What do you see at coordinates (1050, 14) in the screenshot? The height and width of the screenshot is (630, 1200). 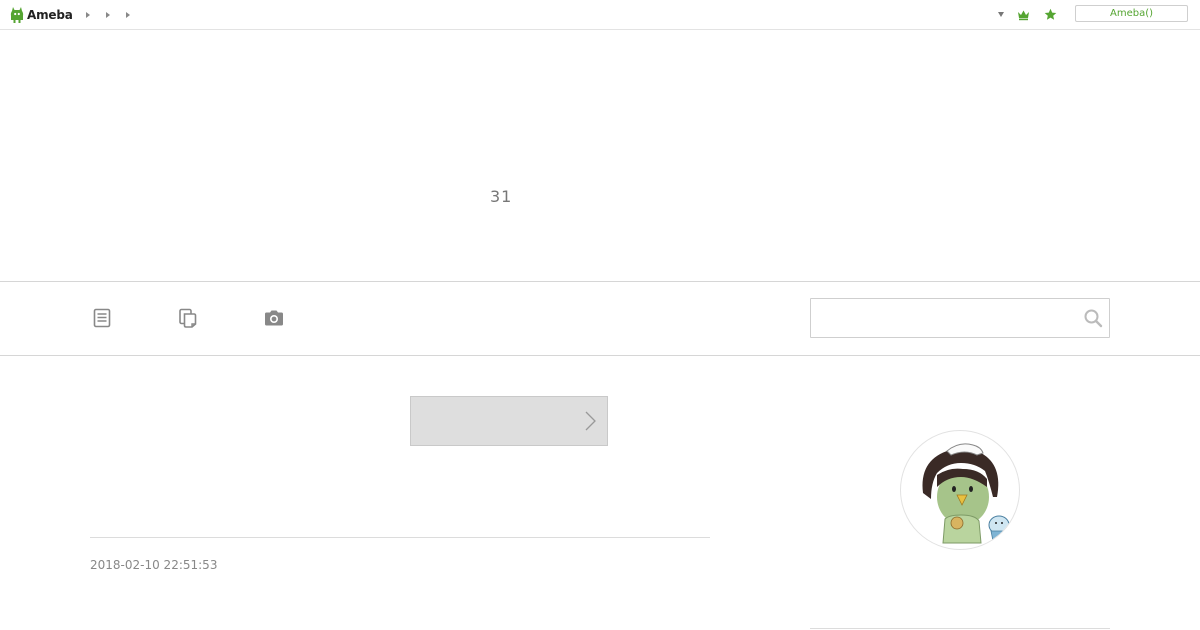 I see `star-icon` at bounding box center [1050, 14].